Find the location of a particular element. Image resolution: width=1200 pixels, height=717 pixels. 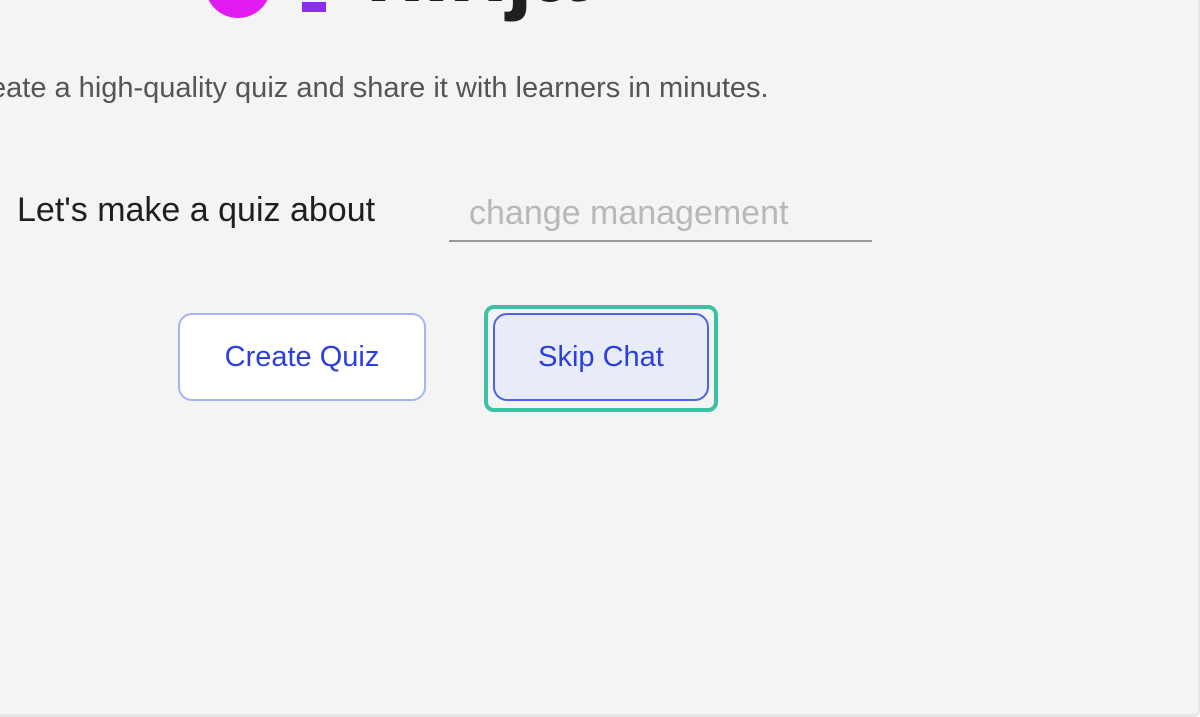

logo-bar-icon is located at coordinates (314, 7).